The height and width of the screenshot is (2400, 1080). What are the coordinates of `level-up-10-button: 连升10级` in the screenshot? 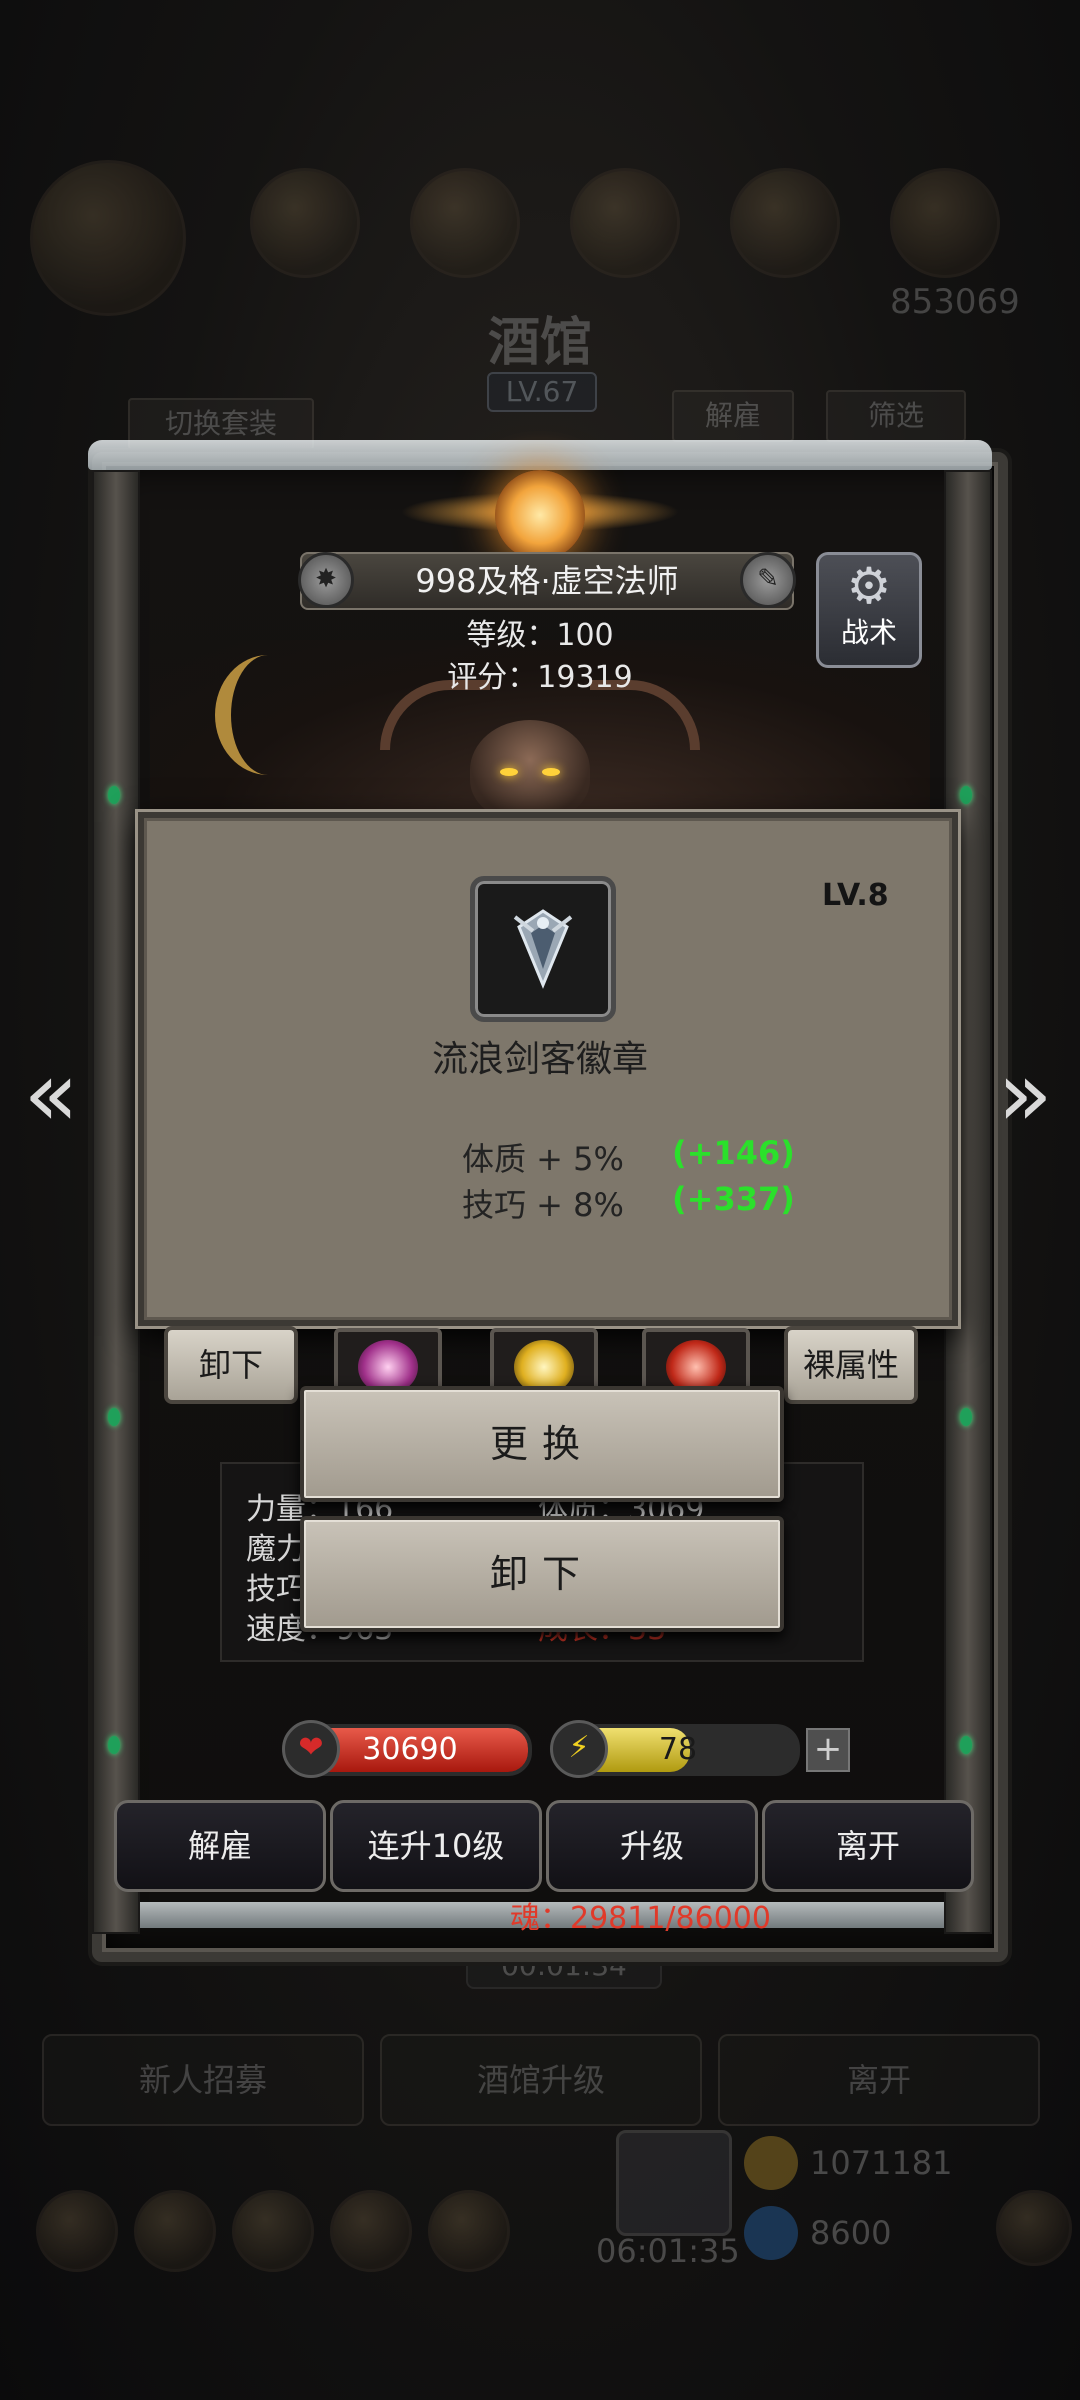 It's located at (436, 1846).